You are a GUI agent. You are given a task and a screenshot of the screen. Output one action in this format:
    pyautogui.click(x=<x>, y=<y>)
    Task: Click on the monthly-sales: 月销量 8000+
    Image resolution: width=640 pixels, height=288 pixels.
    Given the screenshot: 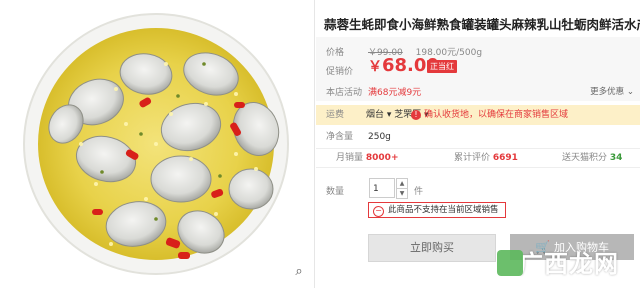 What is the action you would take?
    pyautogui.click(x=367, y=158)
    